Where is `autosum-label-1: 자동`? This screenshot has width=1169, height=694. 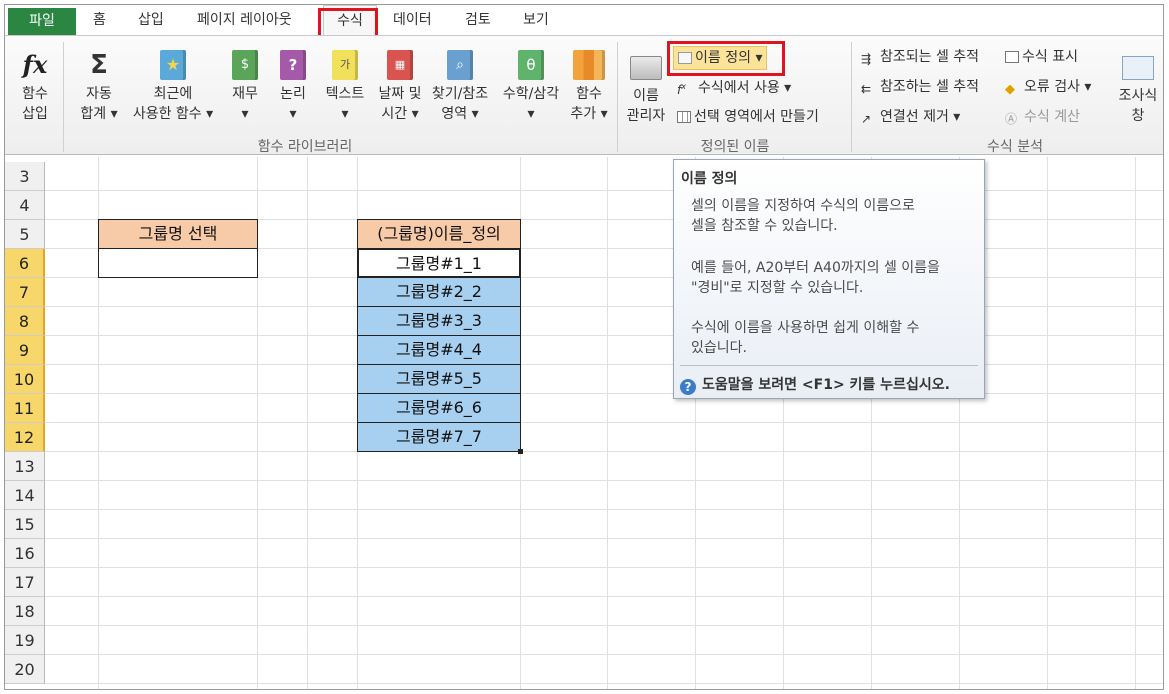 autosum-label-1: 자동 is located at coordinates (99, 94).